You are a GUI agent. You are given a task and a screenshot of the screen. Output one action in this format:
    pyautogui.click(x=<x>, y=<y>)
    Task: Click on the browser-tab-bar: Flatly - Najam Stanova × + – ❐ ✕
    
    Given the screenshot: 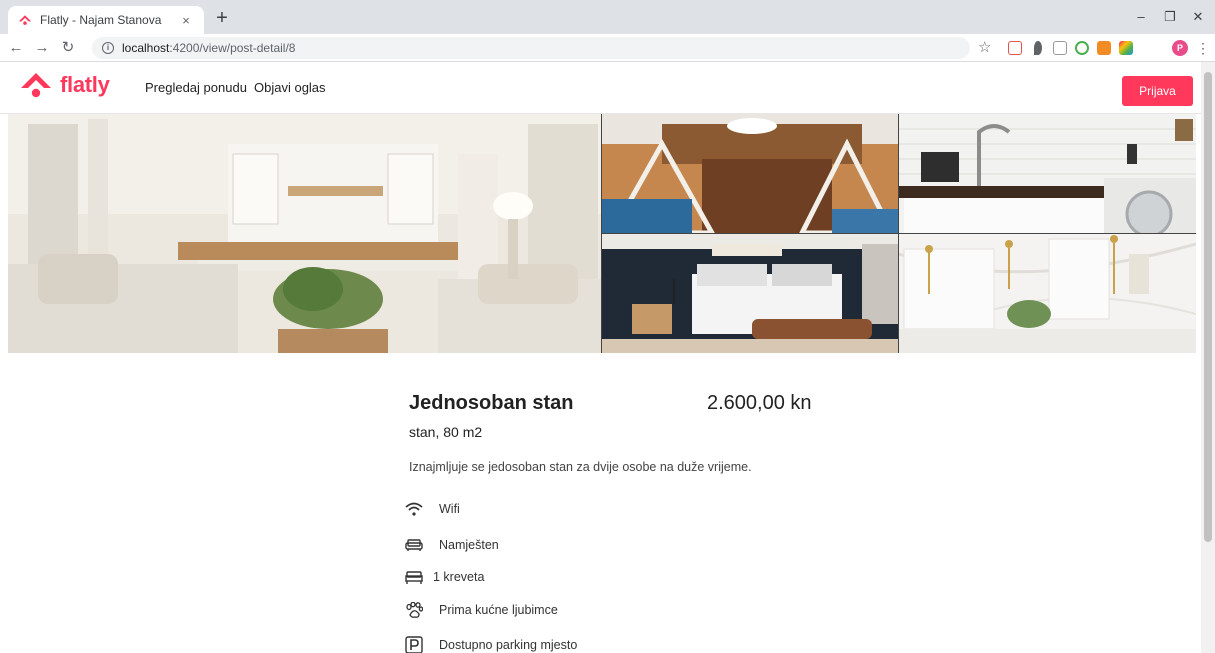 What is the action you would take?
    pyautogui.click(x=607, y=17)
    